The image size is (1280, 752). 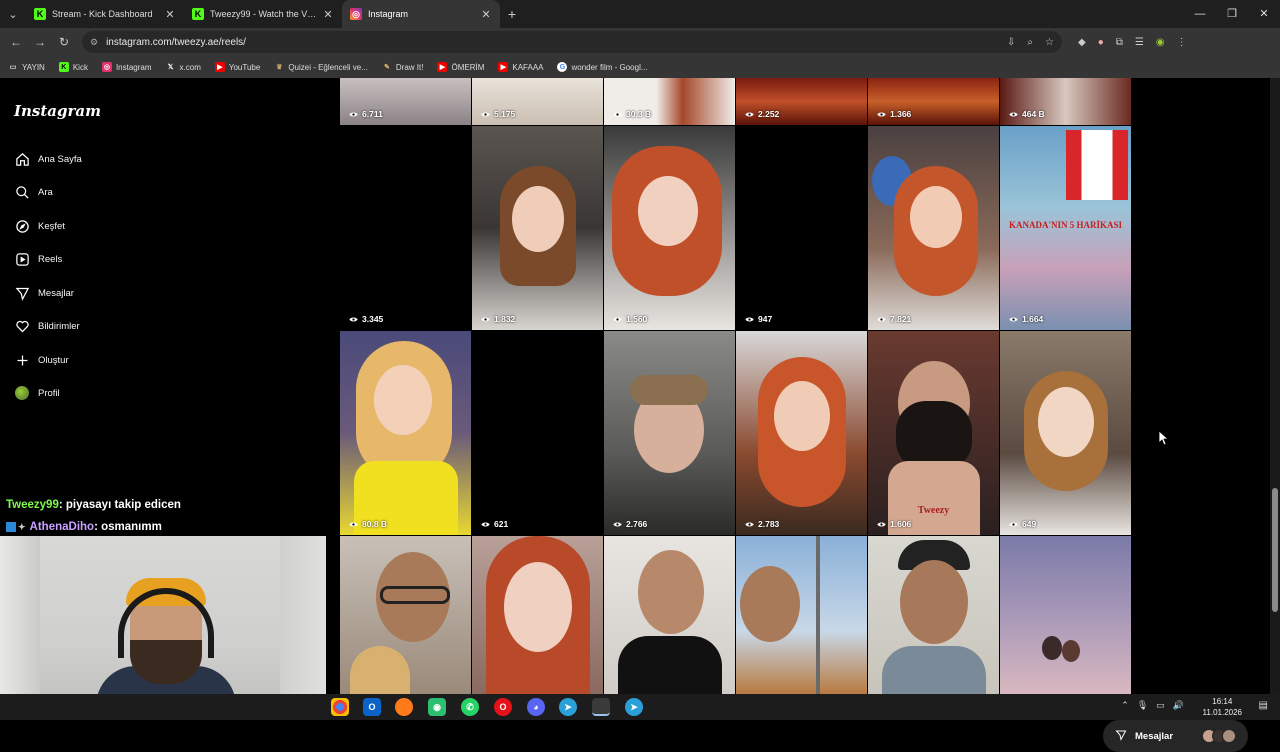 What do you see at coordinates (405, 101) in the screenshot?
I see `reel-tile: 6.711` at bounding box center [405, 101].